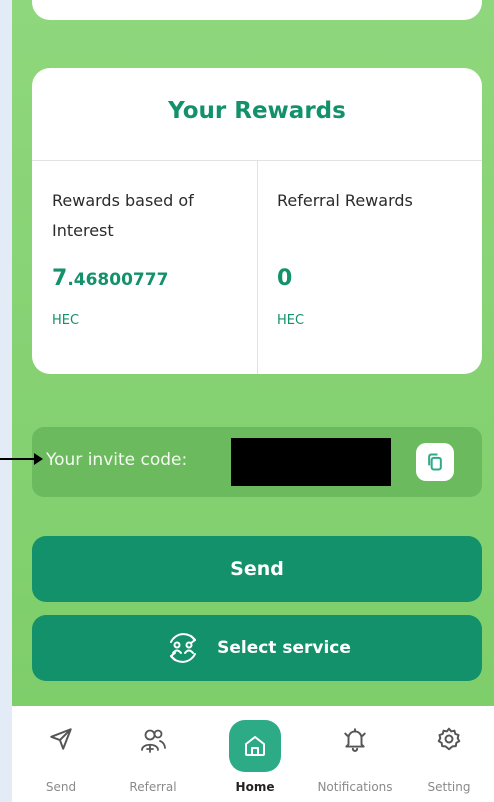 Image resolution: width=494 pixels, height=802 pixels. I want to click on interest-value-integer: 7, so click(60, 278).